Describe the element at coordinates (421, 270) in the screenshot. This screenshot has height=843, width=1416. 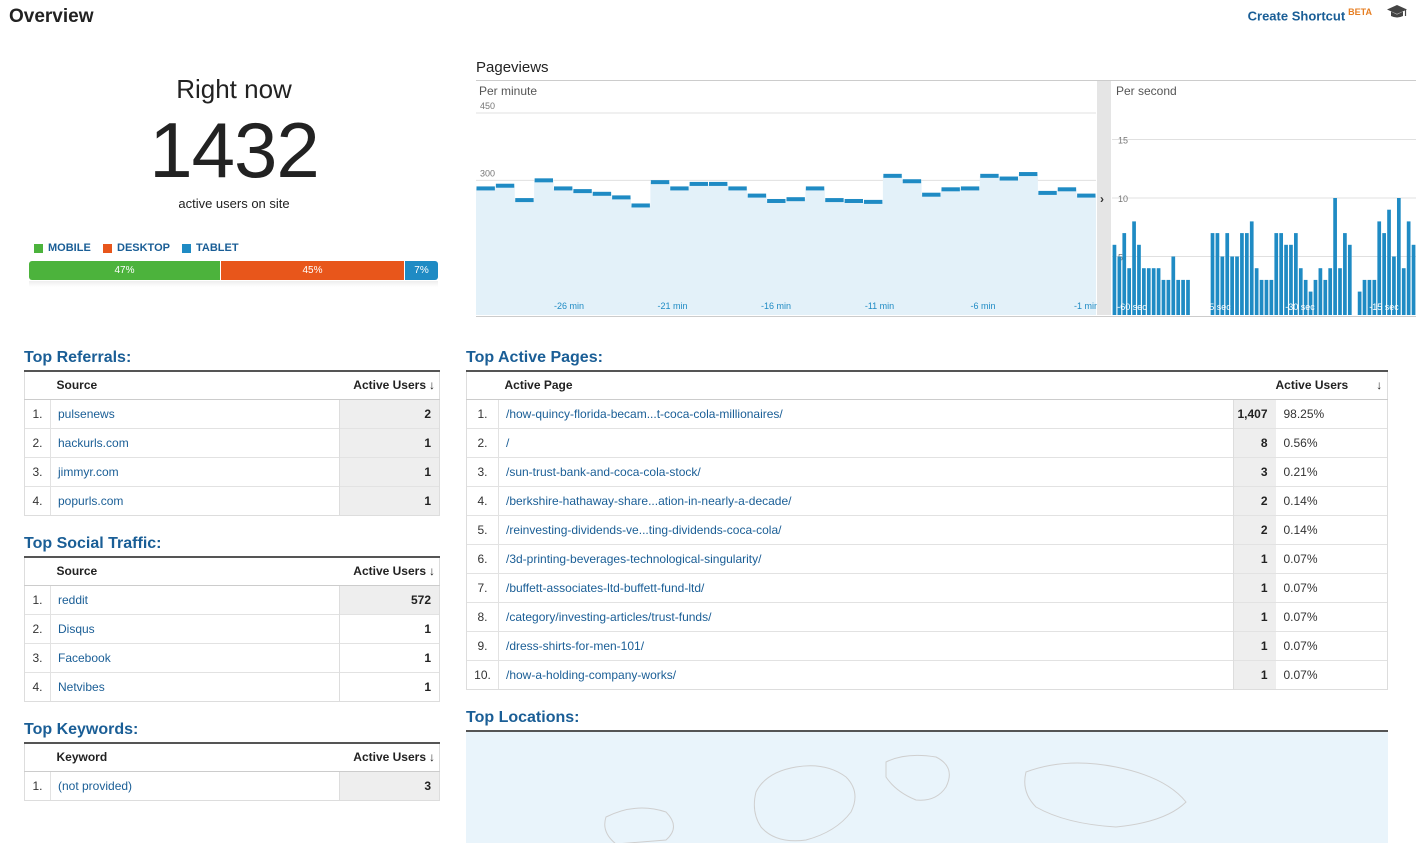
I see `tablet-segment: 7%` at that location.